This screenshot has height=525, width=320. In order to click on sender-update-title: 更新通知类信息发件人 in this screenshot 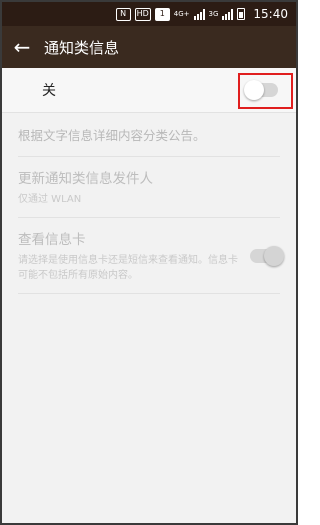, I will do `click(85, 179)`.